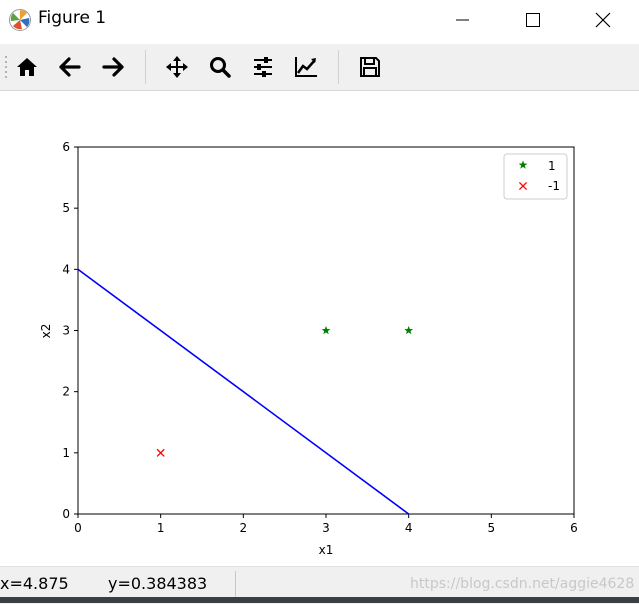  Describe the element at coordinates (66, 208) in the screenshot. I see `y-tick-label: 5` at that location.